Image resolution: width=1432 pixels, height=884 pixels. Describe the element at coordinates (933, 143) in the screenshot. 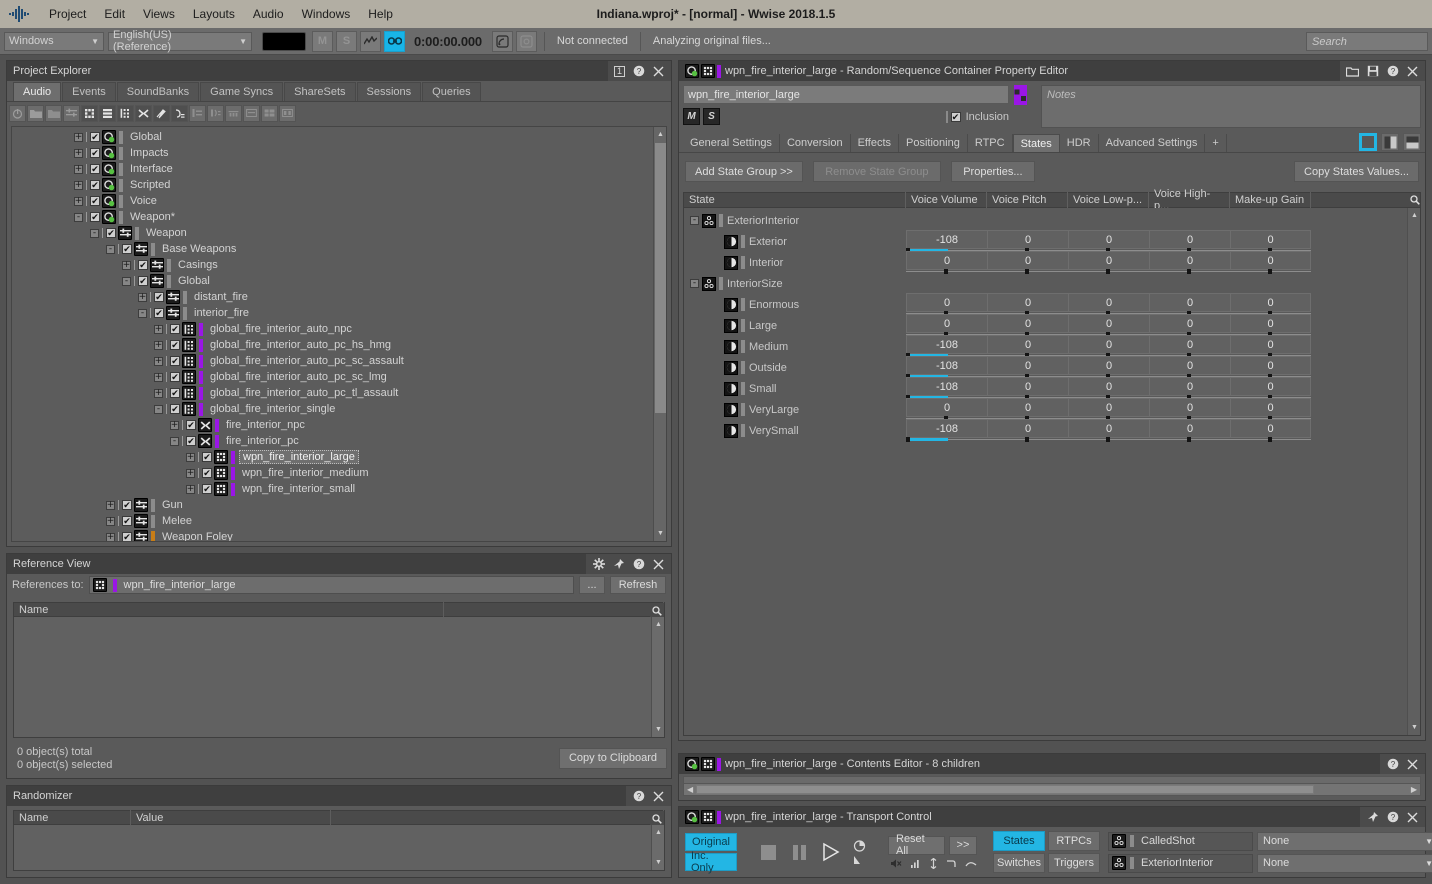

I see `tab-positioning: Positioning` at that location.